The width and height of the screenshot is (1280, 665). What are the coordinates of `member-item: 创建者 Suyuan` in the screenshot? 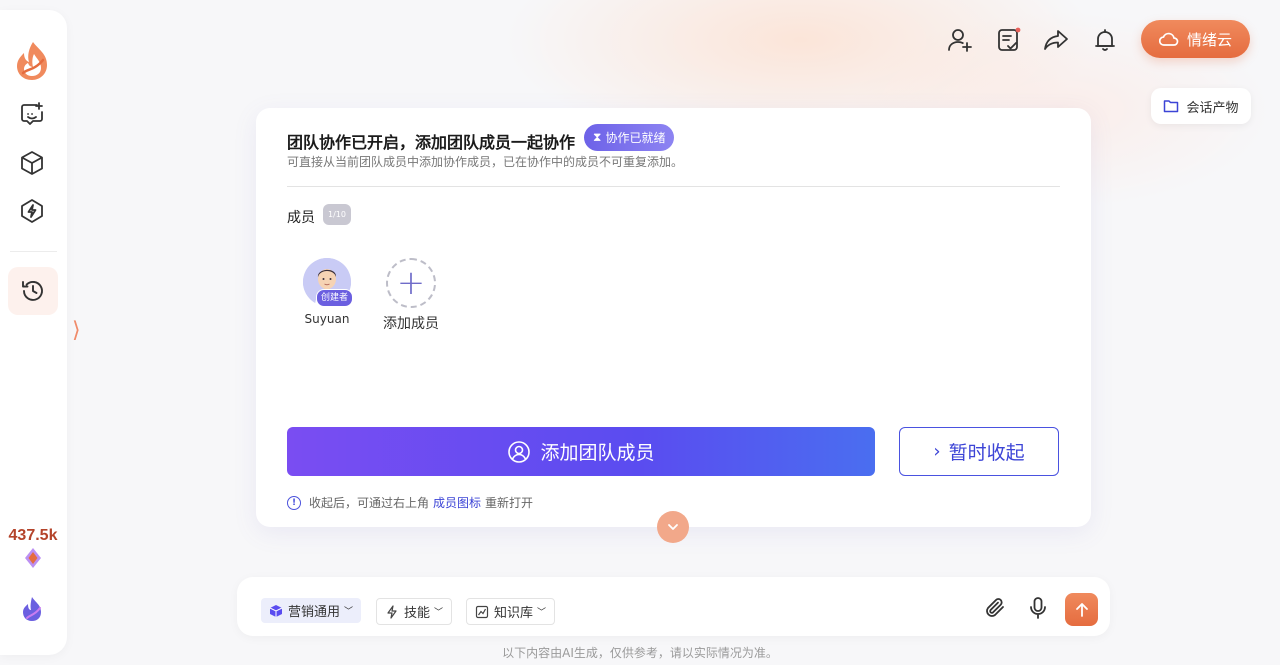 It's located at (328, 292).